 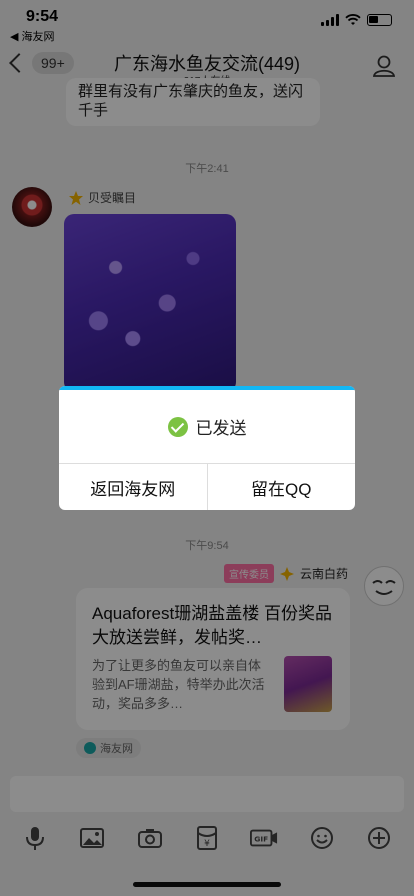 I want to click on stay-in-qq-button: 留在QQ, so click(x=281, y=487).